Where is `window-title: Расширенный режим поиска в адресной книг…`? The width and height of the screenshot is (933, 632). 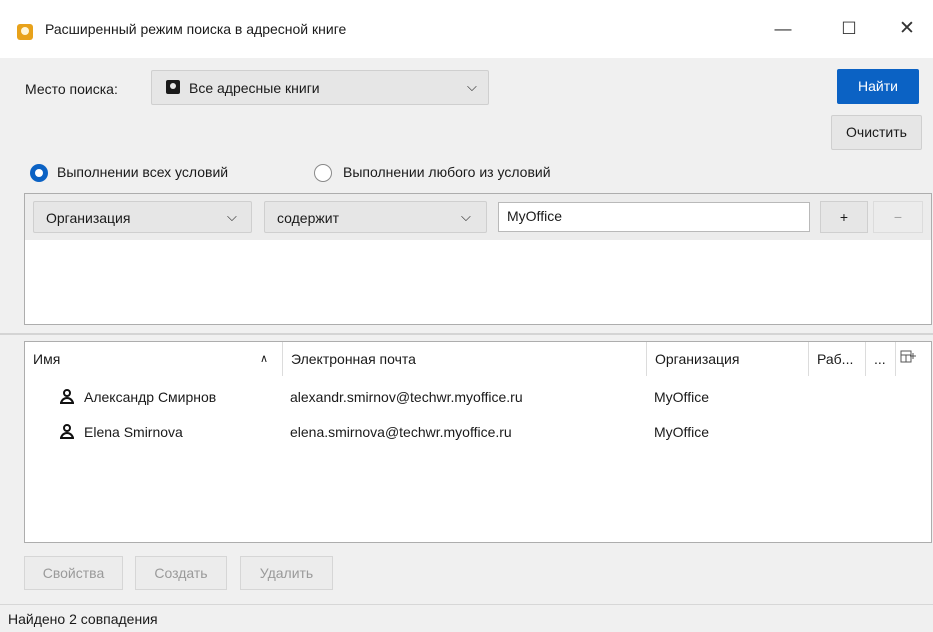 window-title: Расширенный режим поиска в адресной книг… is located at coordinates (196, 29).